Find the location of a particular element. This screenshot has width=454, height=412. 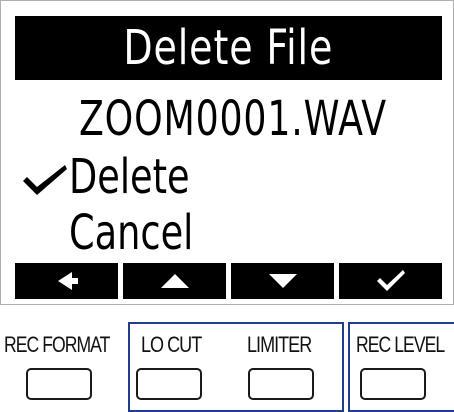

limiter-button is located at coordinates (281, 384).